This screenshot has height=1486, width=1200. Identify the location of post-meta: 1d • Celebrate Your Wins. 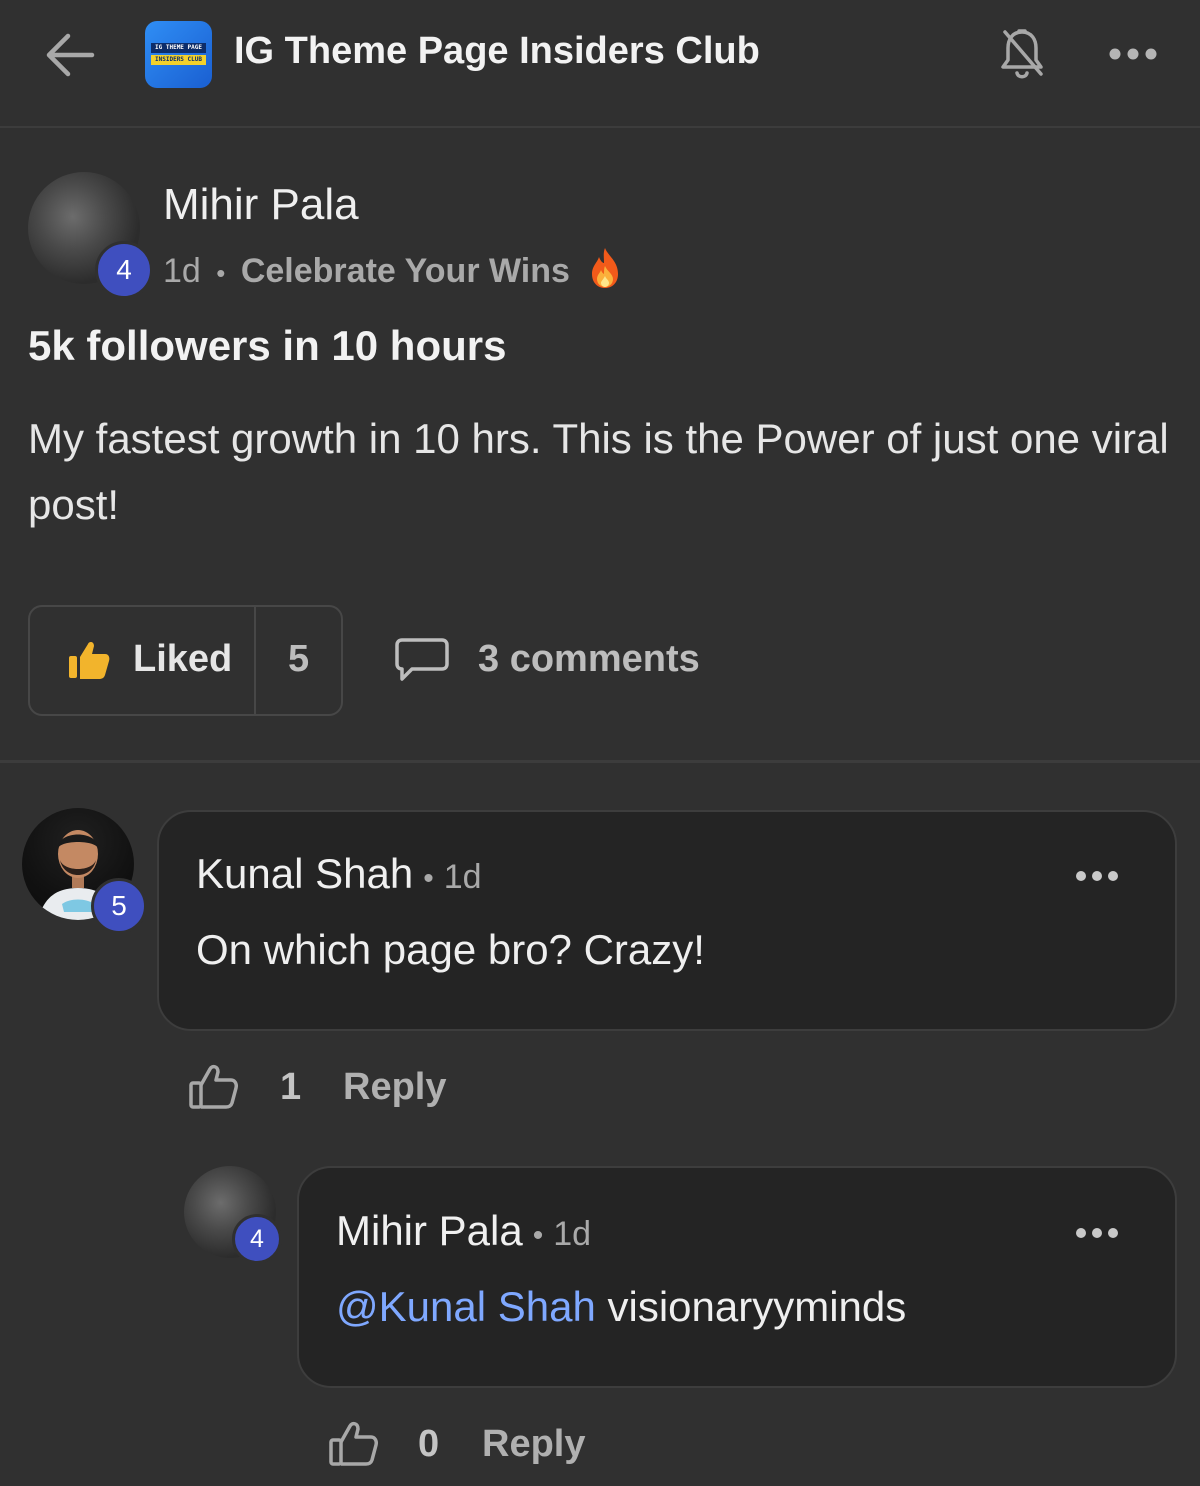
(393, 268).